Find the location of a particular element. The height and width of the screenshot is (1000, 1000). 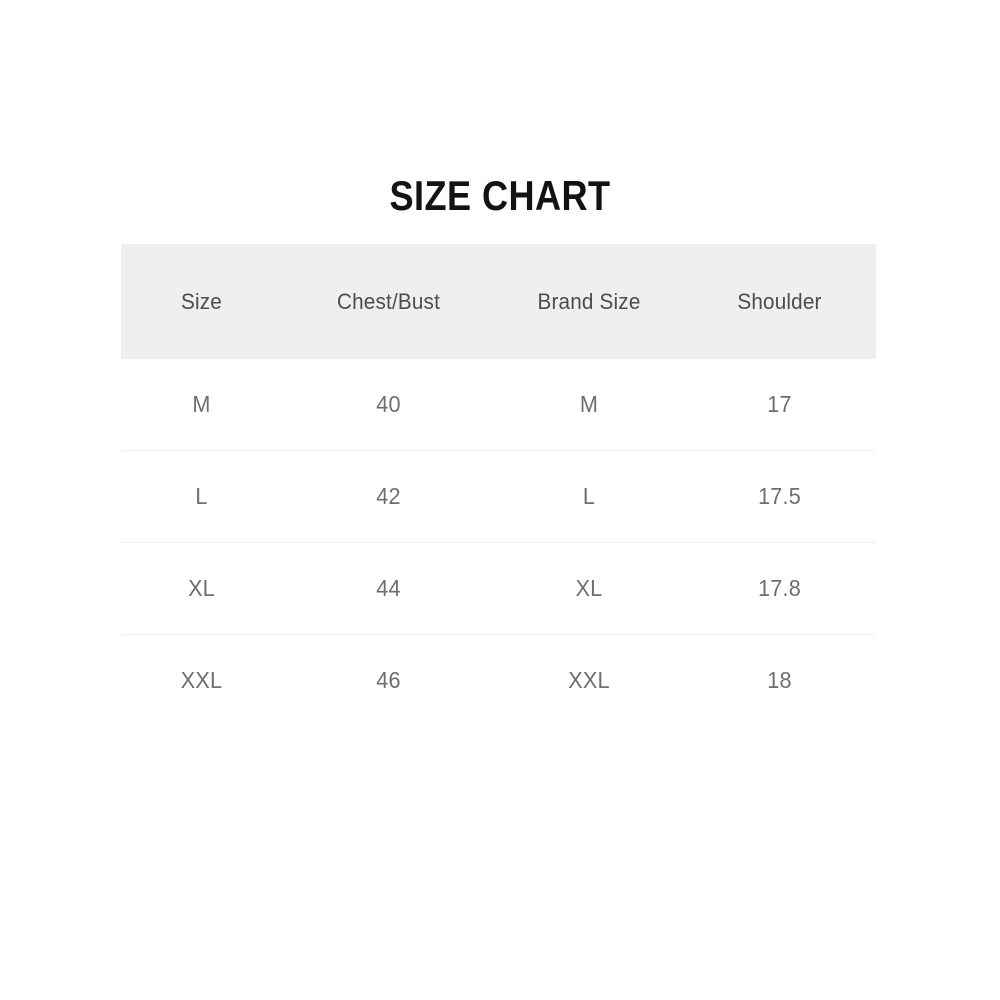

cell-brand-size: L is located at coordinates (589, 496).